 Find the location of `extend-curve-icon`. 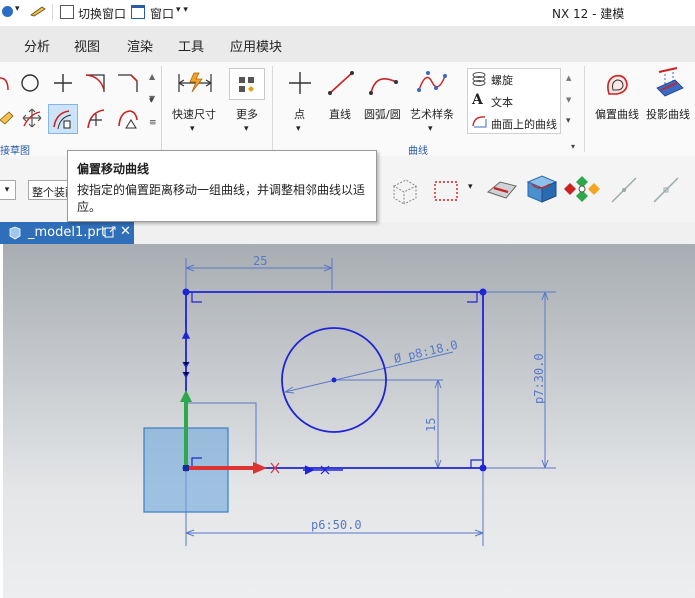

extend-curve-icon is located at coordinates (128, 118).